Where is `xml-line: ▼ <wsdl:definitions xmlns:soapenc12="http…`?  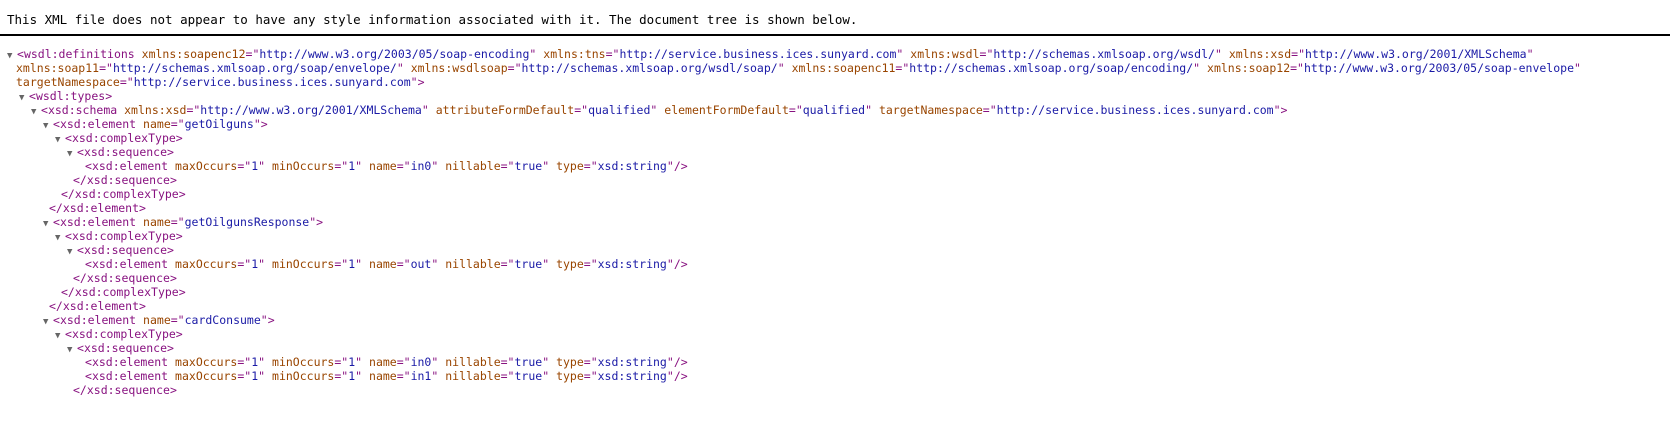
xml-line: ▼ <wsdl:definitions xmlns:soapenc12="http… is located at coordinates (770, 54).